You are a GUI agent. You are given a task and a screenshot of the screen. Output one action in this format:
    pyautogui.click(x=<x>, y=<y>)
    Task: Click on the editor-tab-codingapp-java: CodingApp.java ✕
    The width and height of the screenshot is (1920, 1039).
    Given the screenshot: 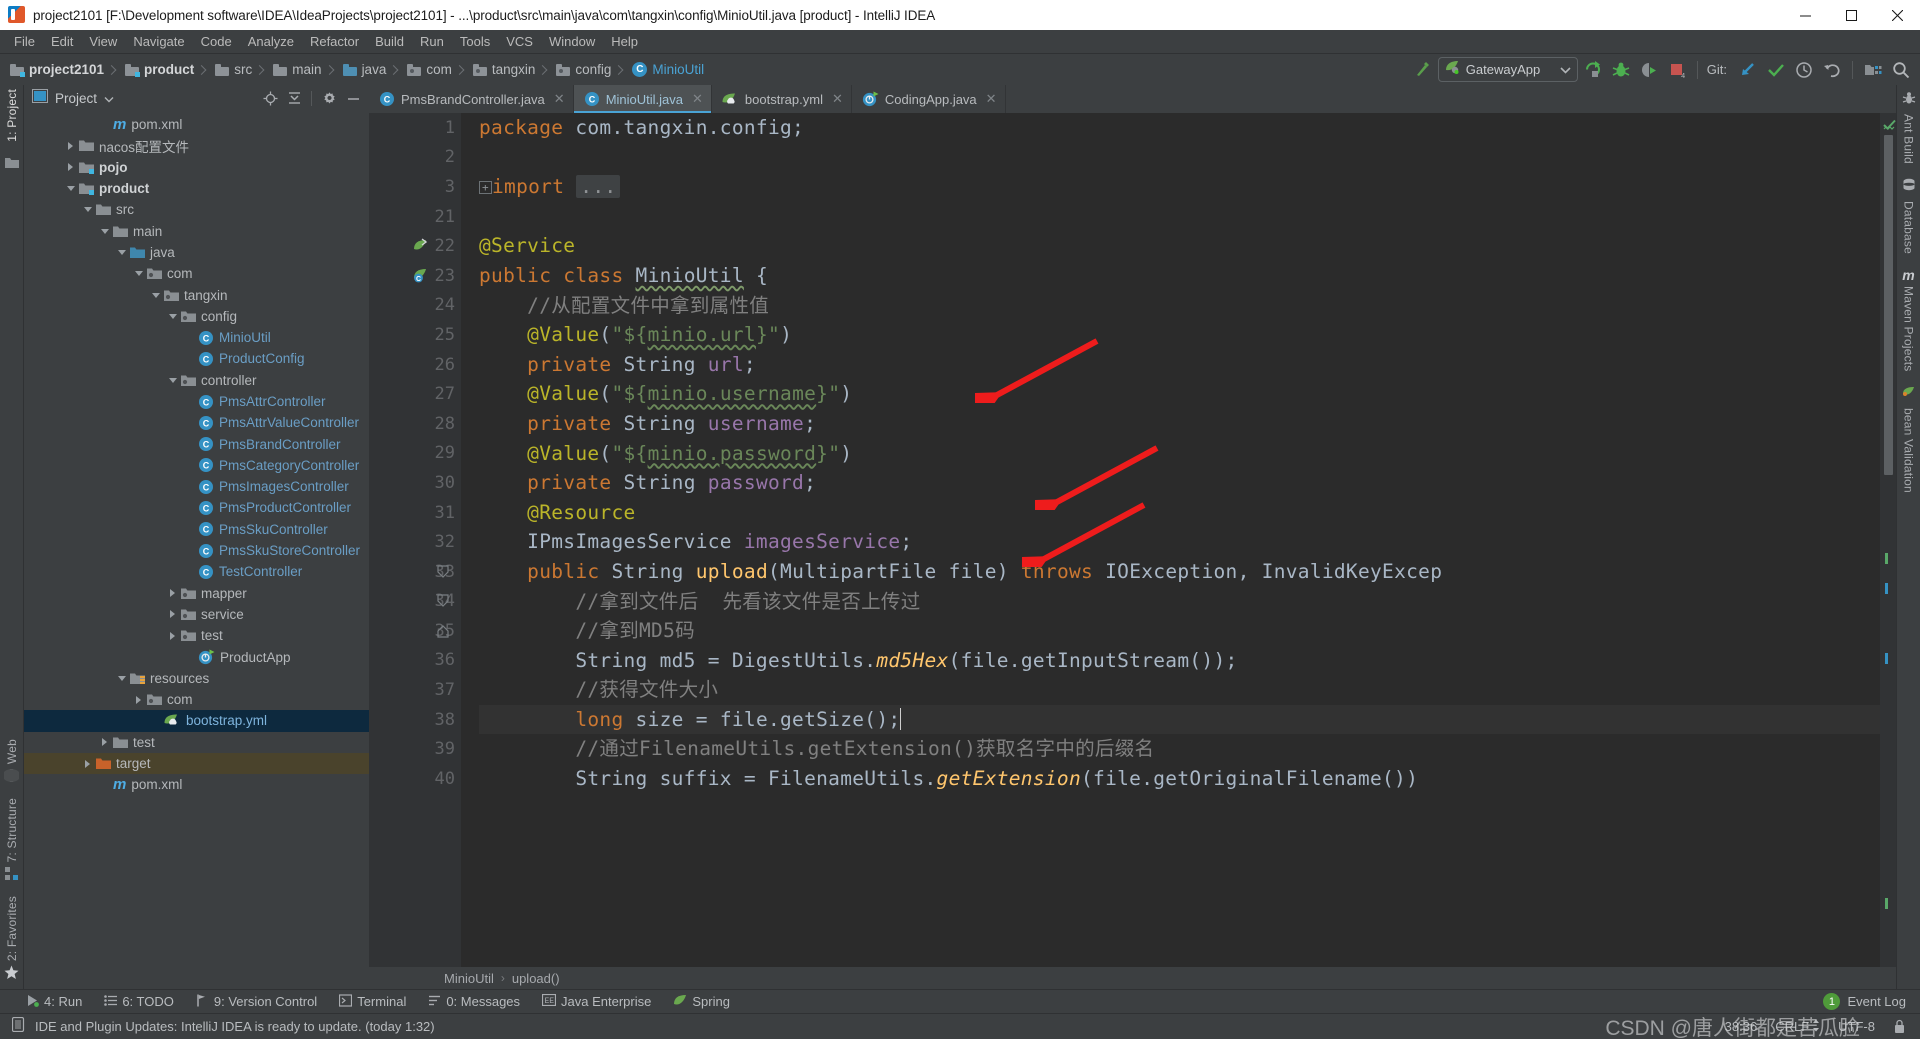 What is the action you would take?
    pyautogui.click(x=929, y=99)
    